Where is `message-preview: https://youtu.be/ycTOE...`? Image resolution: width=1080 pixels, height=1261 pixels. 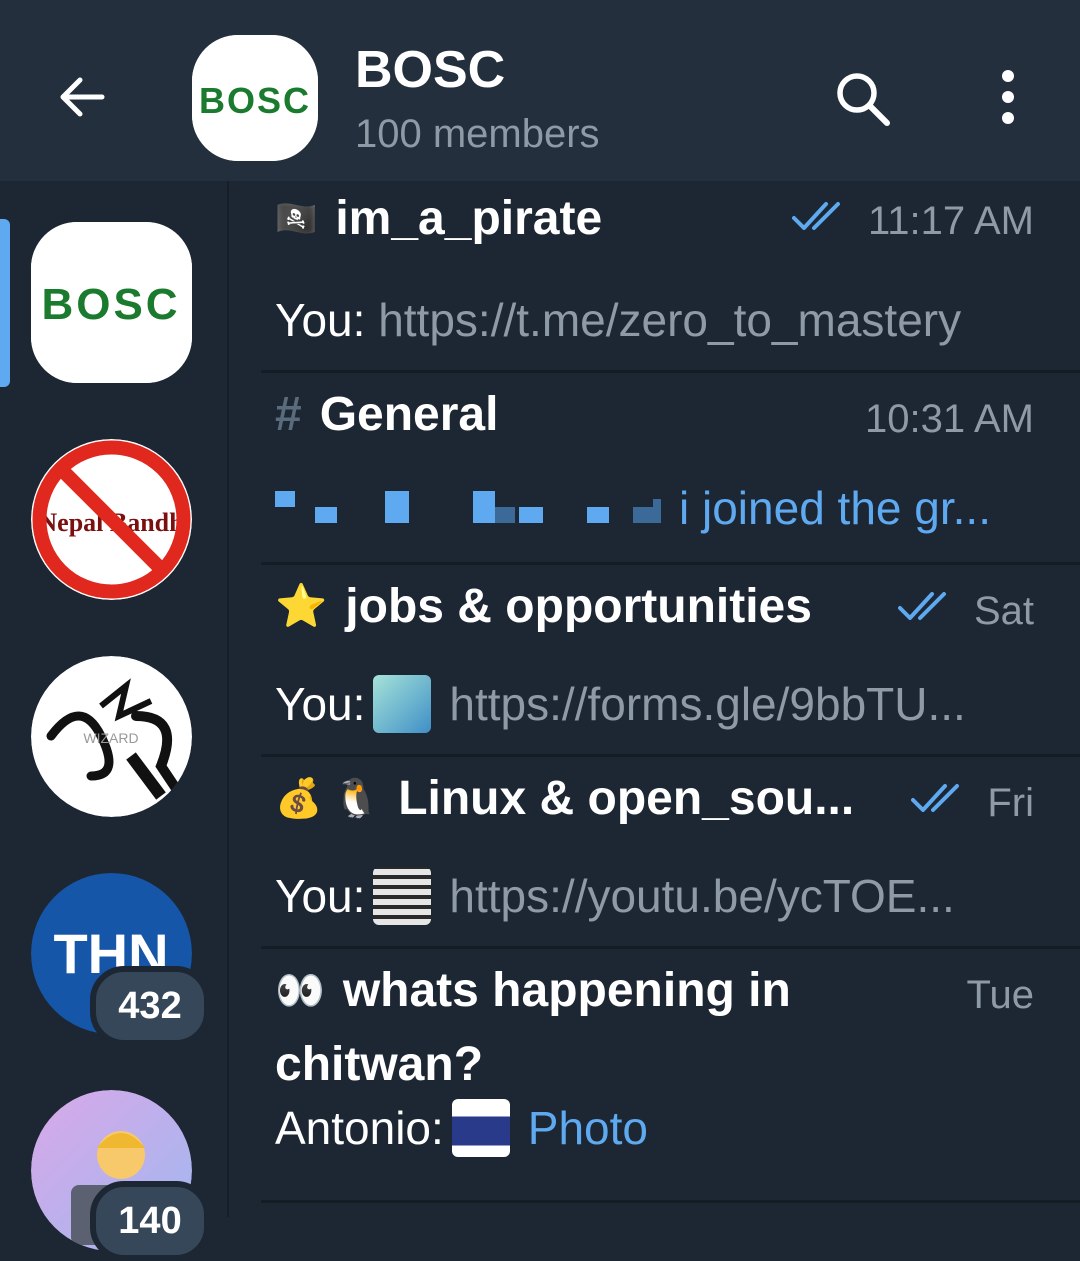
message-preview: https://youtu.be/ycTOE... is located at coordinates (702, 896).